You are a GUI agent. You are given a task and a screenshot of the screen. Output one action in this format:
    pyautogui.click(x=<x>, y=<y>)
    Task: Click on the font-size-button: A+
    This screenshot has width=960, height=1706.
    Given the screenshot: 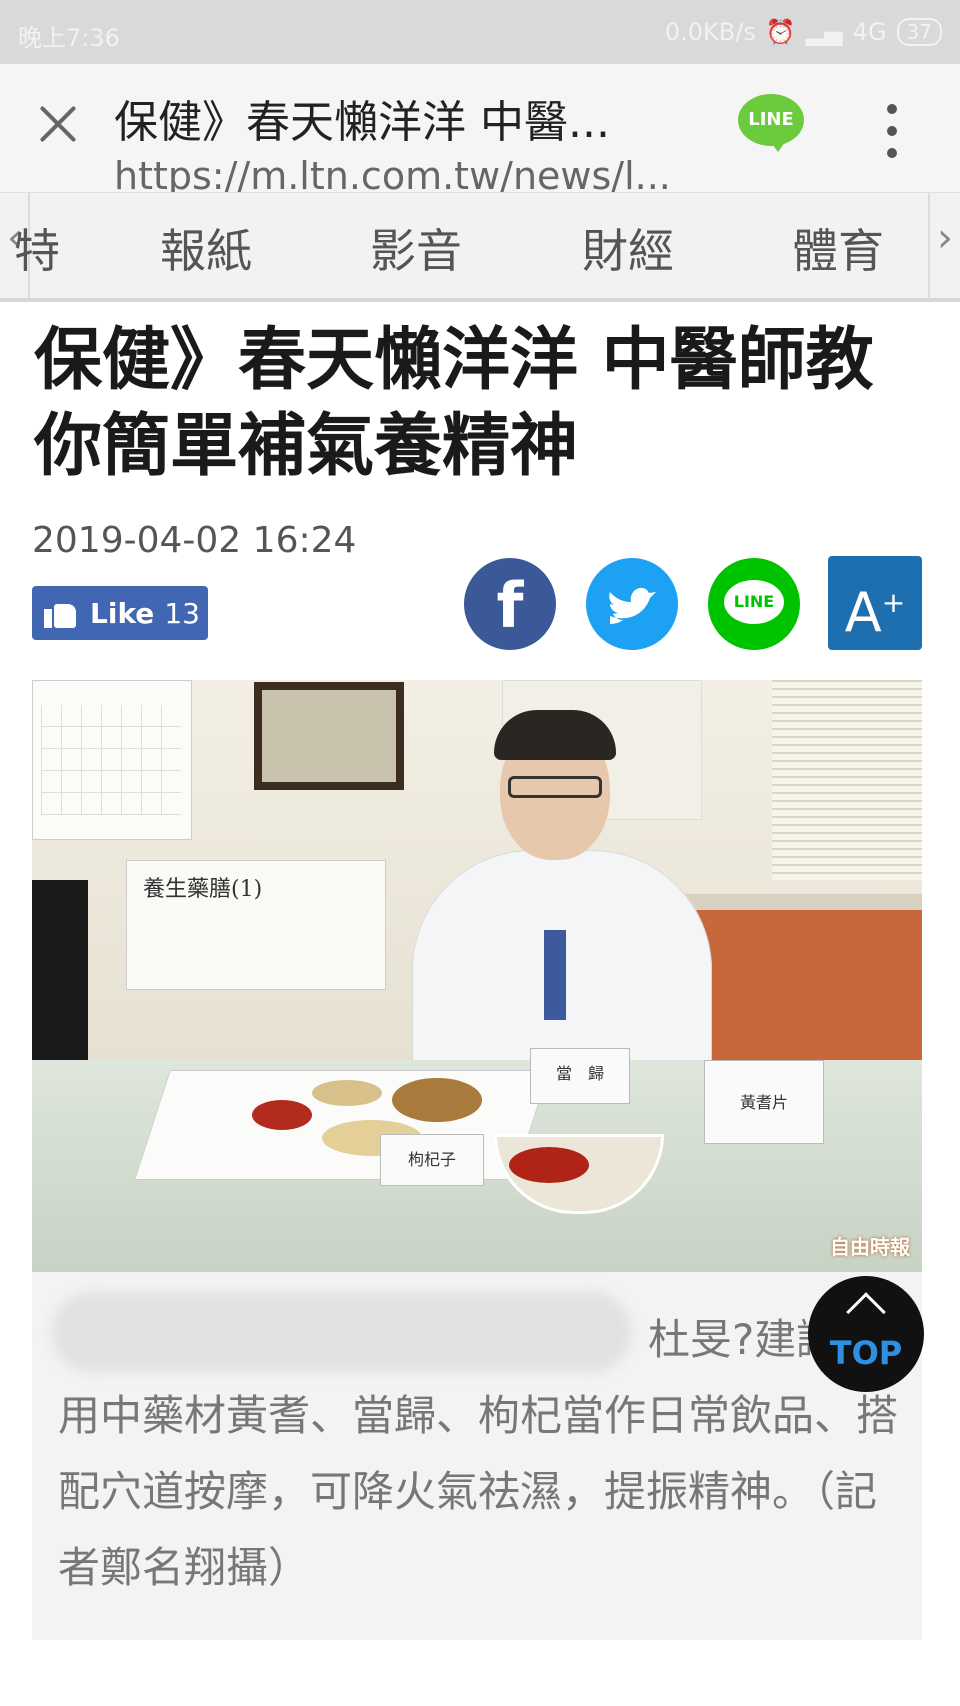 What is the action you would take?
    pyautogui.click(x=875, y=603)
    